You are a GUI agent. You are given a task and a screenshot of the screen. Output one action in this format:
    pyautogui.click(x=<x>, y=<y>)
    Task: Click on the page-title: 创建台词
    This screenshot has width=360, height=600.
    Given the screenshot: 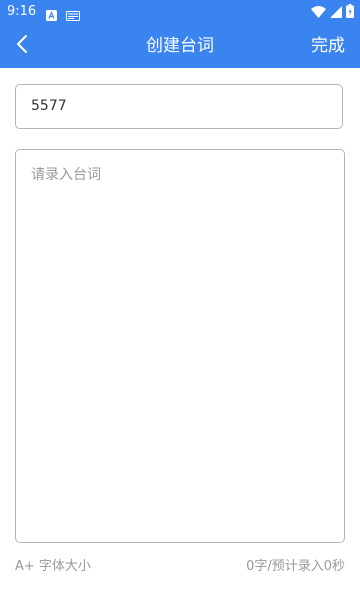 What is the action you would take?
    pyautogui.click(x=180, y=46)
    